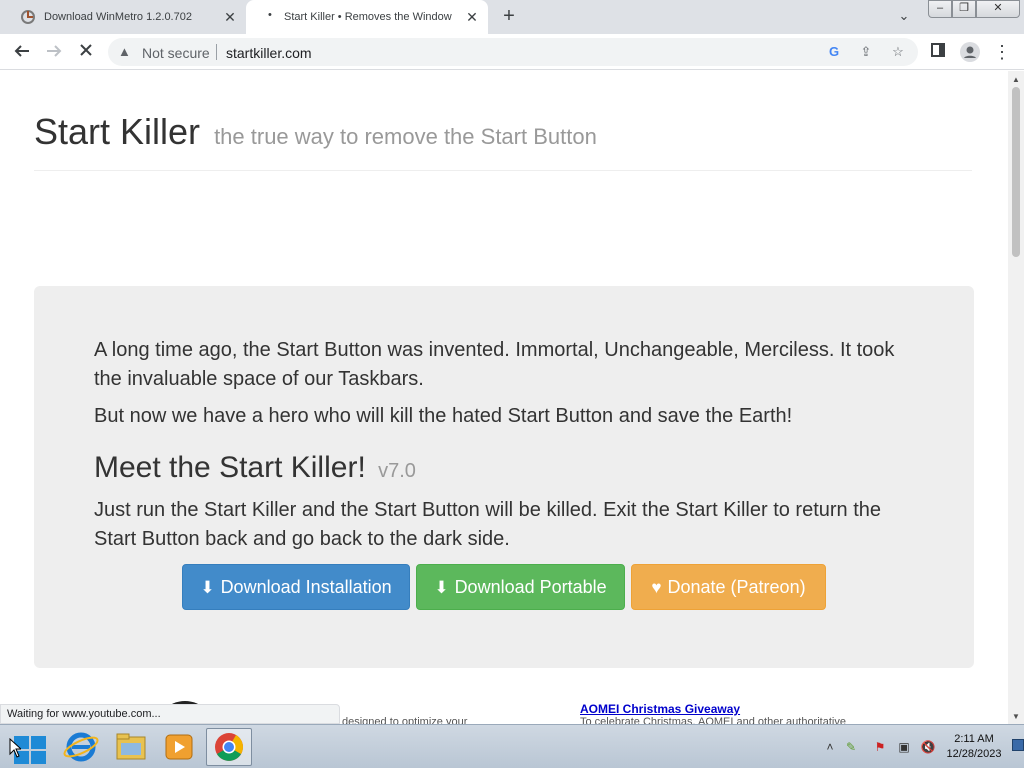 The width and height of the screenshot is (1024, 771). What do you see at coordinates (22, 52) in the screenshot?
I see `back-arrow-icon` at bounding box center [22, 52].